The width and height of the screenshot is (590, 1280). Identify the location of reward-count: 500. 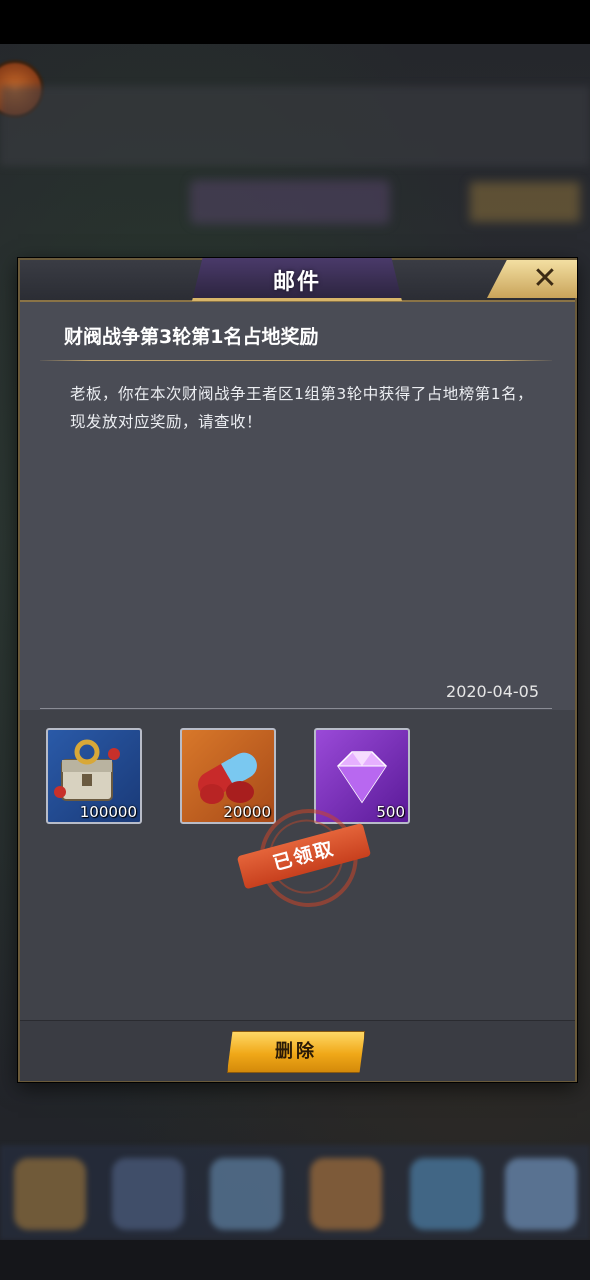
(390, 812).